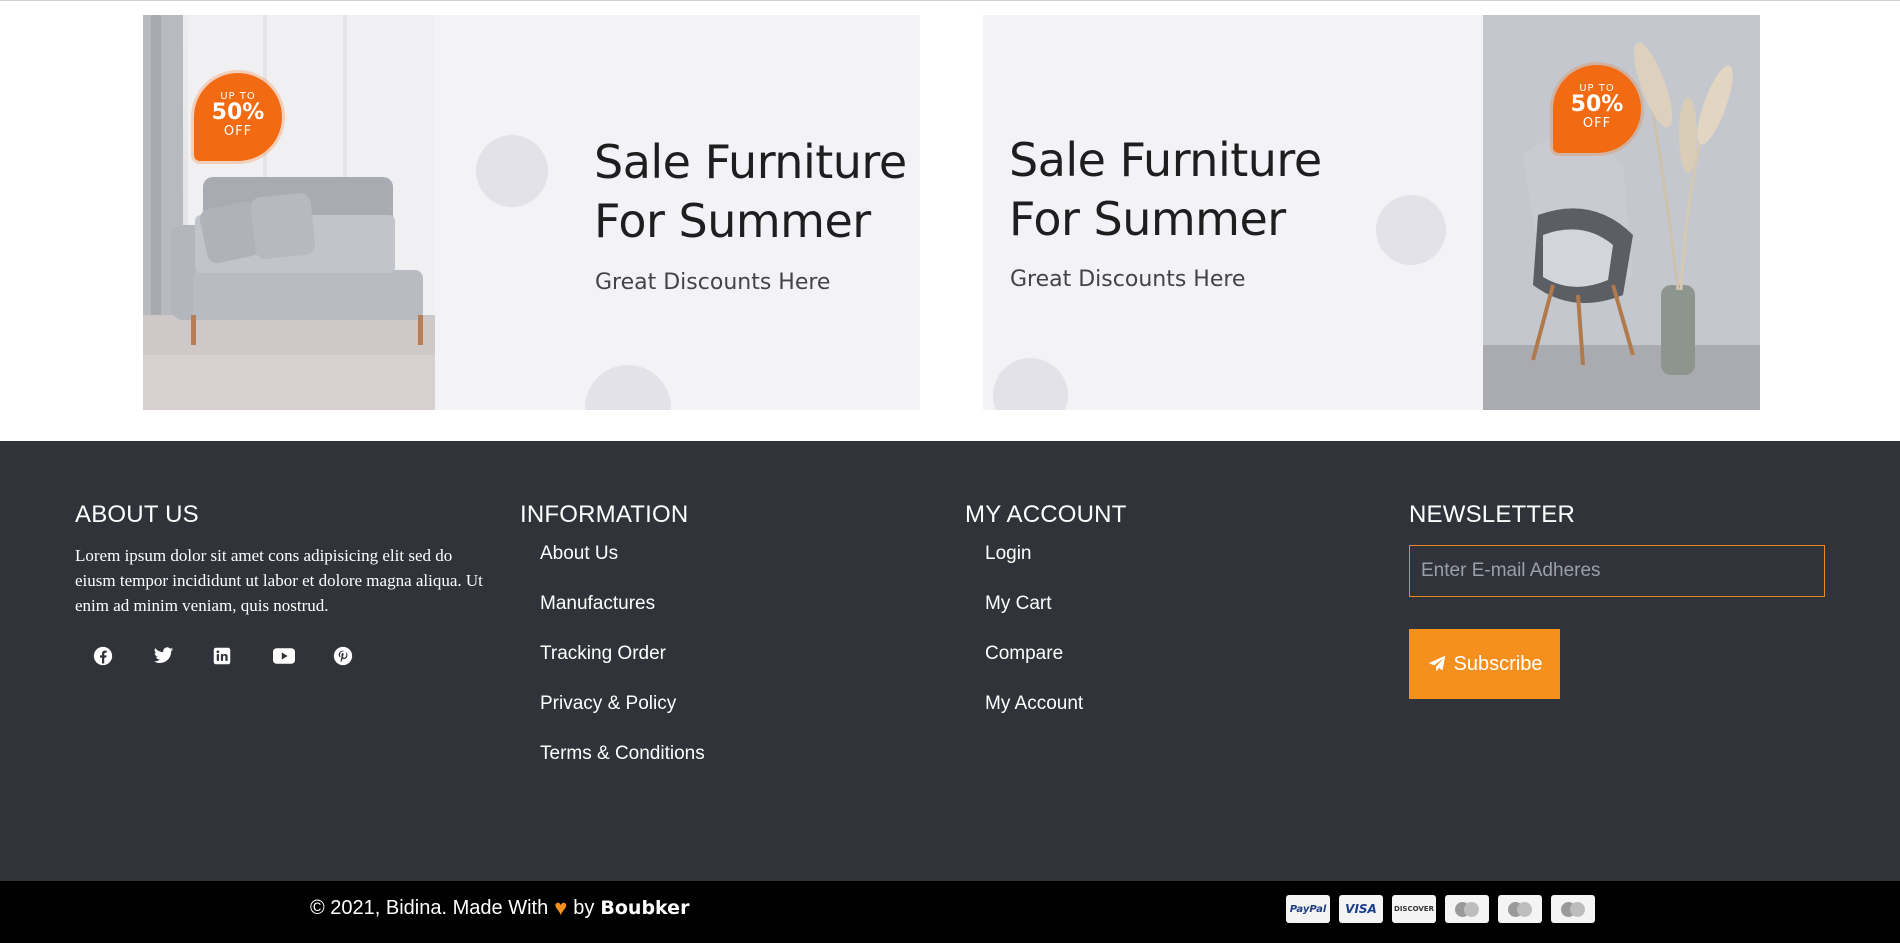 The height and width of the screenshot is (943, 1900). I want to click on footer-link-compare: Compare, so click(1046, 668).